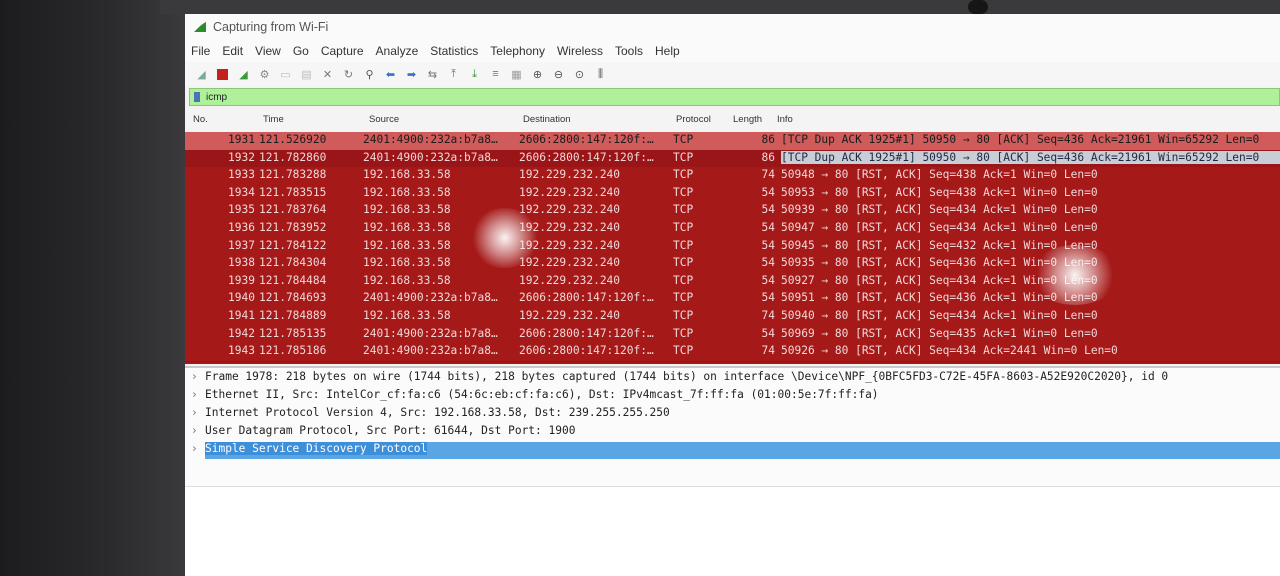 This screenshot has width=1280, height=576. What do you see at coordinates (241, 139) in the screenshot?
I see `cell-no: 1931` at bounding box center [241, 139].